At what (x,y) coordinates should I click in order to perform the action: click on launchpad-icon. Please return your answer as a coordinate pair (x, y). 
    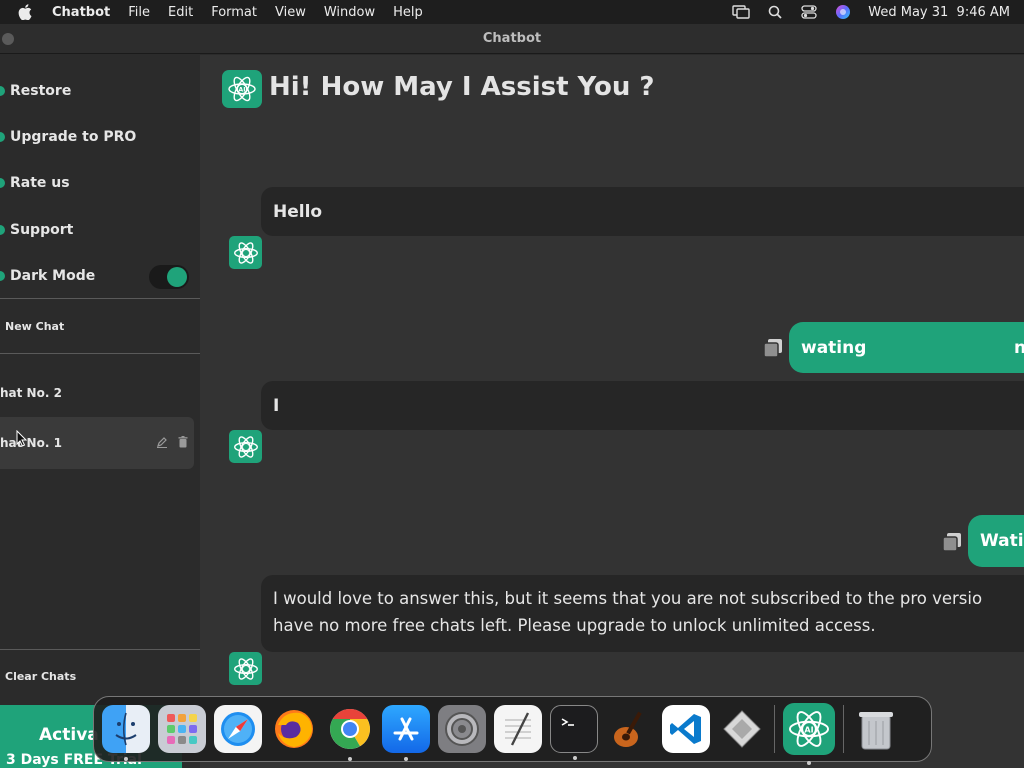
    Looking at the image, I should click on (182, 729).